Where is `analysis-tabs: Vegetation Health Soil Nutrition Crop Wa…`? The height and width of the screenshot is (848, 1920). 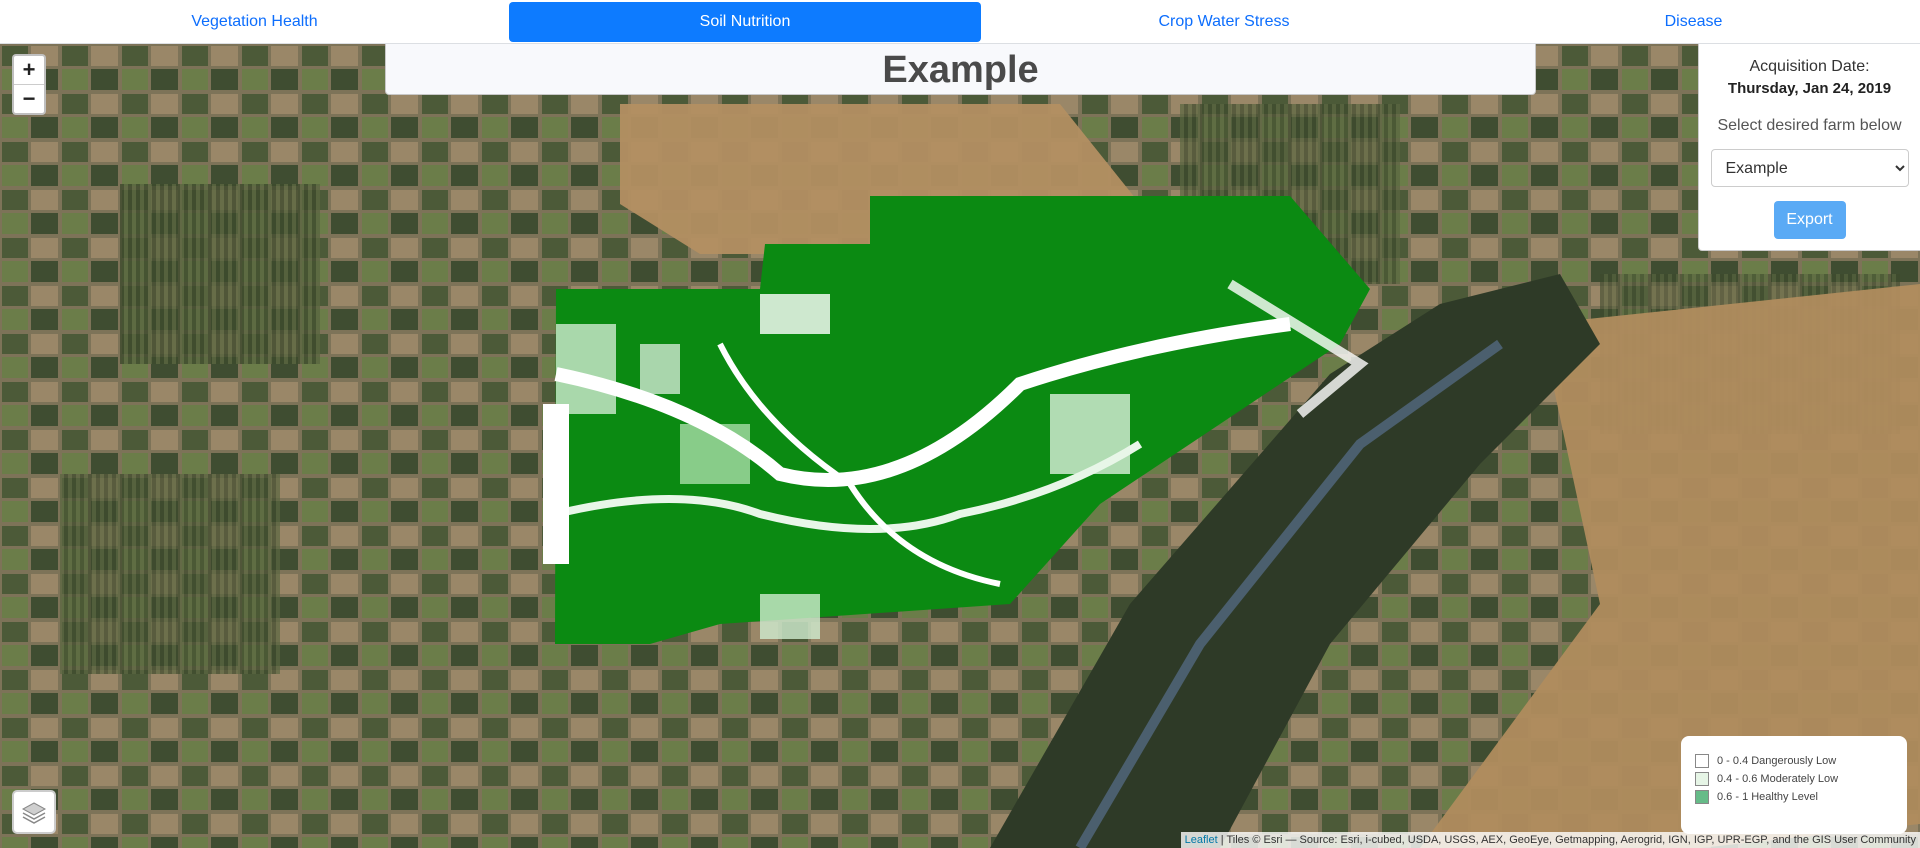
analysis-tabs: Vegetation Health Soil Nutrition Crop Wa… is located at coordinates (960, 22).